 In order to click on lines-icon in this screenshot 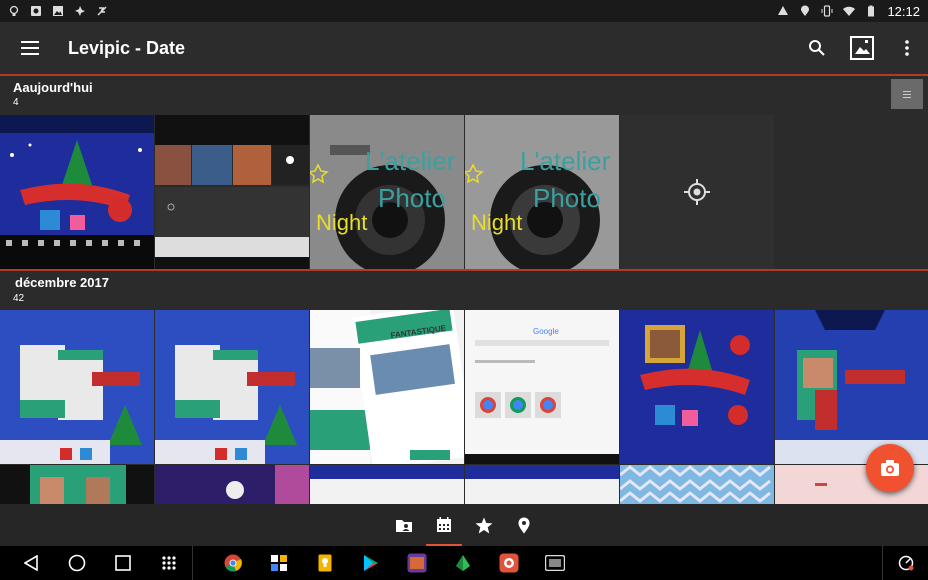, I will do `click(907, 94)`.